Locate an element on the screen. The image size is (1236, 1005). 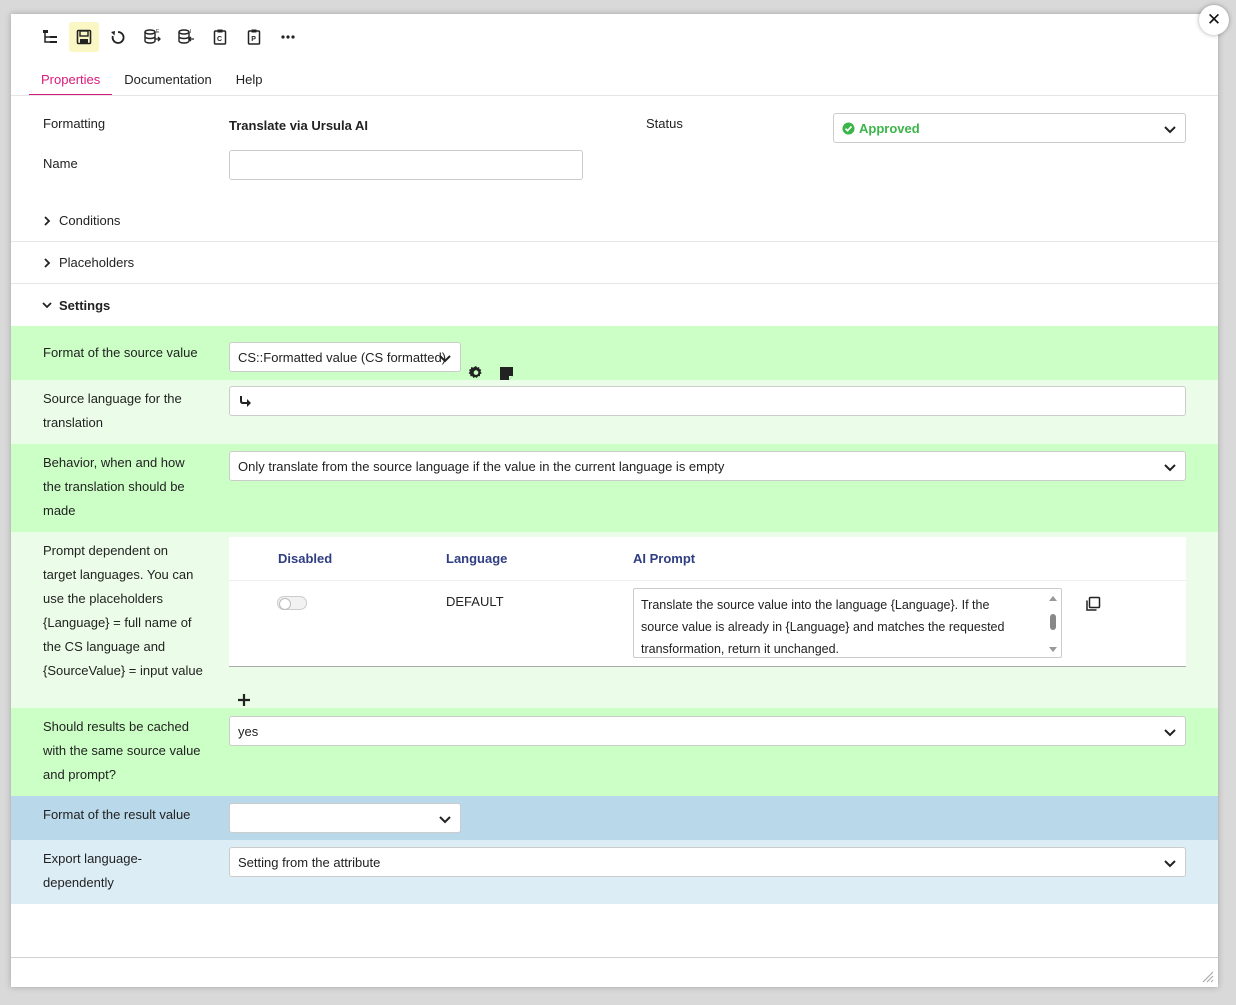
tab-bar: Properties Documentation Help is located at coordinates (151, 81).